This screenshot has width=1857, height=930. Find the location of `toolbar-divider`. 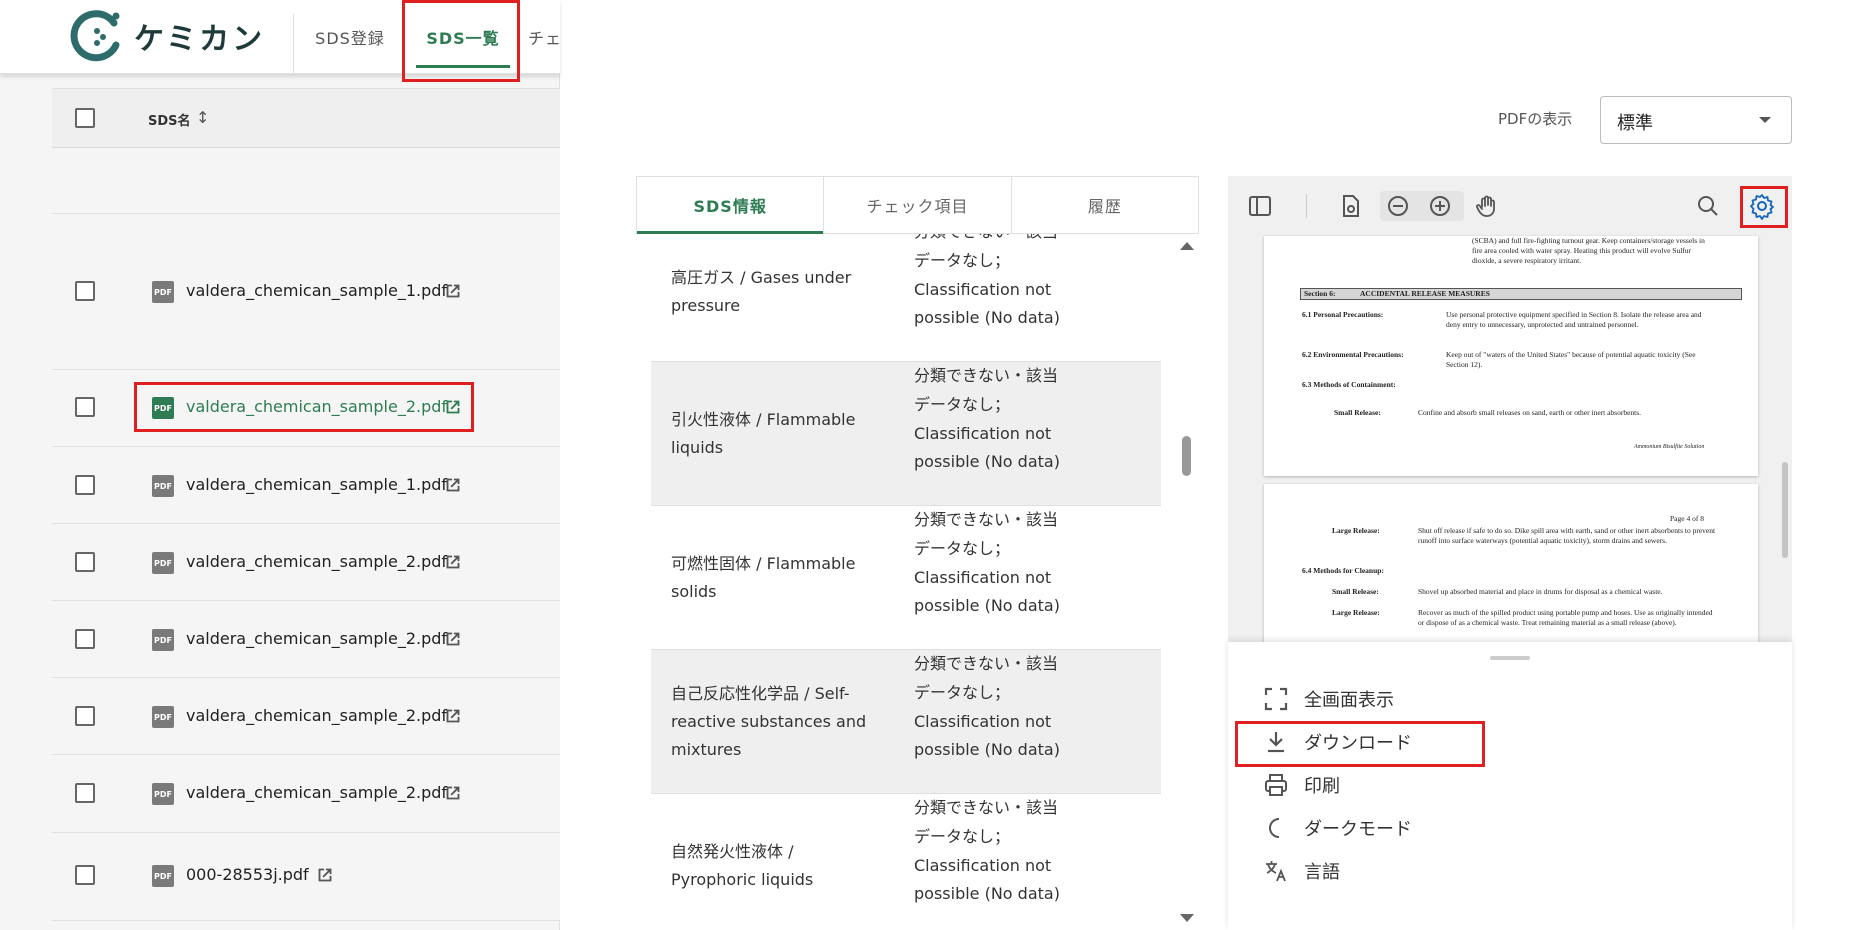

toolbar-divider is located at coordinates (1306, 206).